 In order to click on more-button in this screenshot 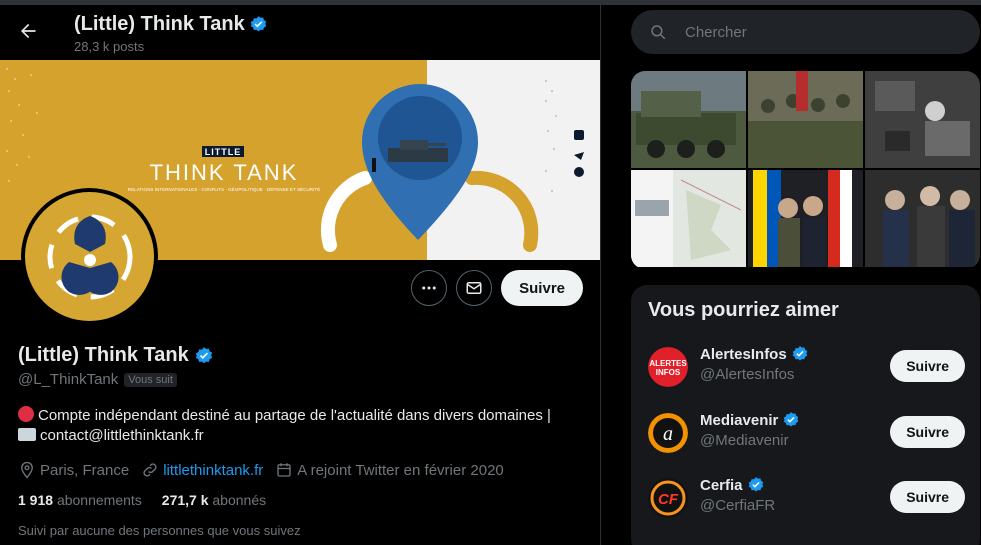, I will do `click(429, 288)`.